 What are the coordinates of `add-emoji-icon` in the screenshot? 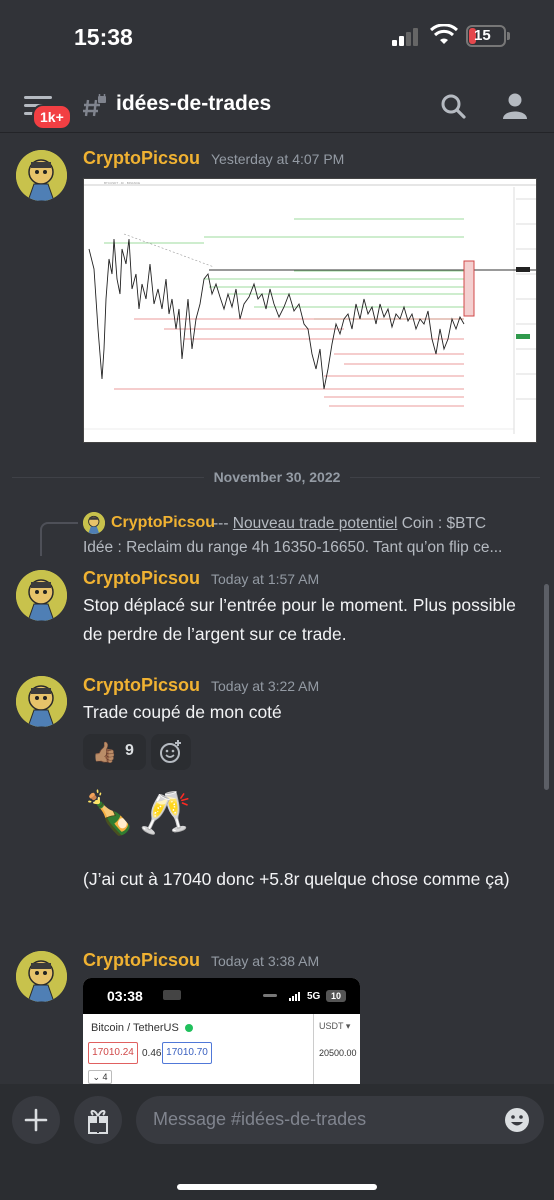 It's located at (170, 751).